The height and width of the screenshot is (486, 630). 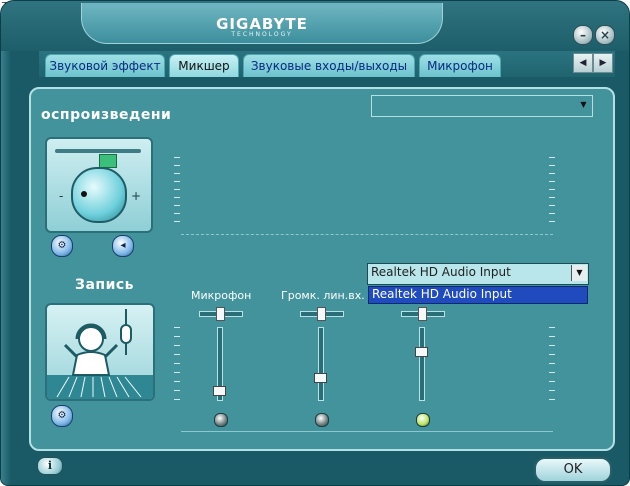 I want to click on recording-device-select: Realtek HD Audio Input ▼, so click(x=478, y=274).